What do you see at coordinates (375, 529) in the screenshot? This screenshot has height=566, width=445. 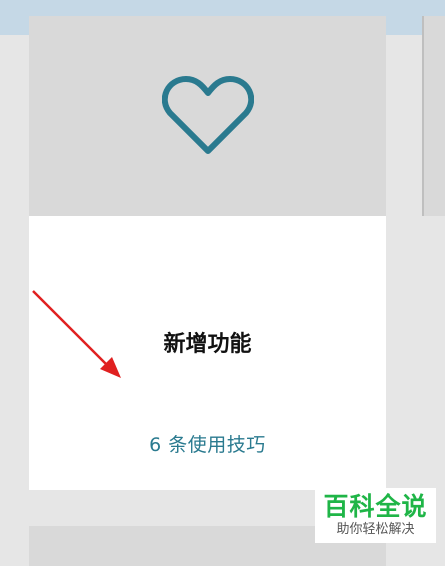 I see `watermark-subtitle: 助你轻松解决` at bounding box center [375, 529].